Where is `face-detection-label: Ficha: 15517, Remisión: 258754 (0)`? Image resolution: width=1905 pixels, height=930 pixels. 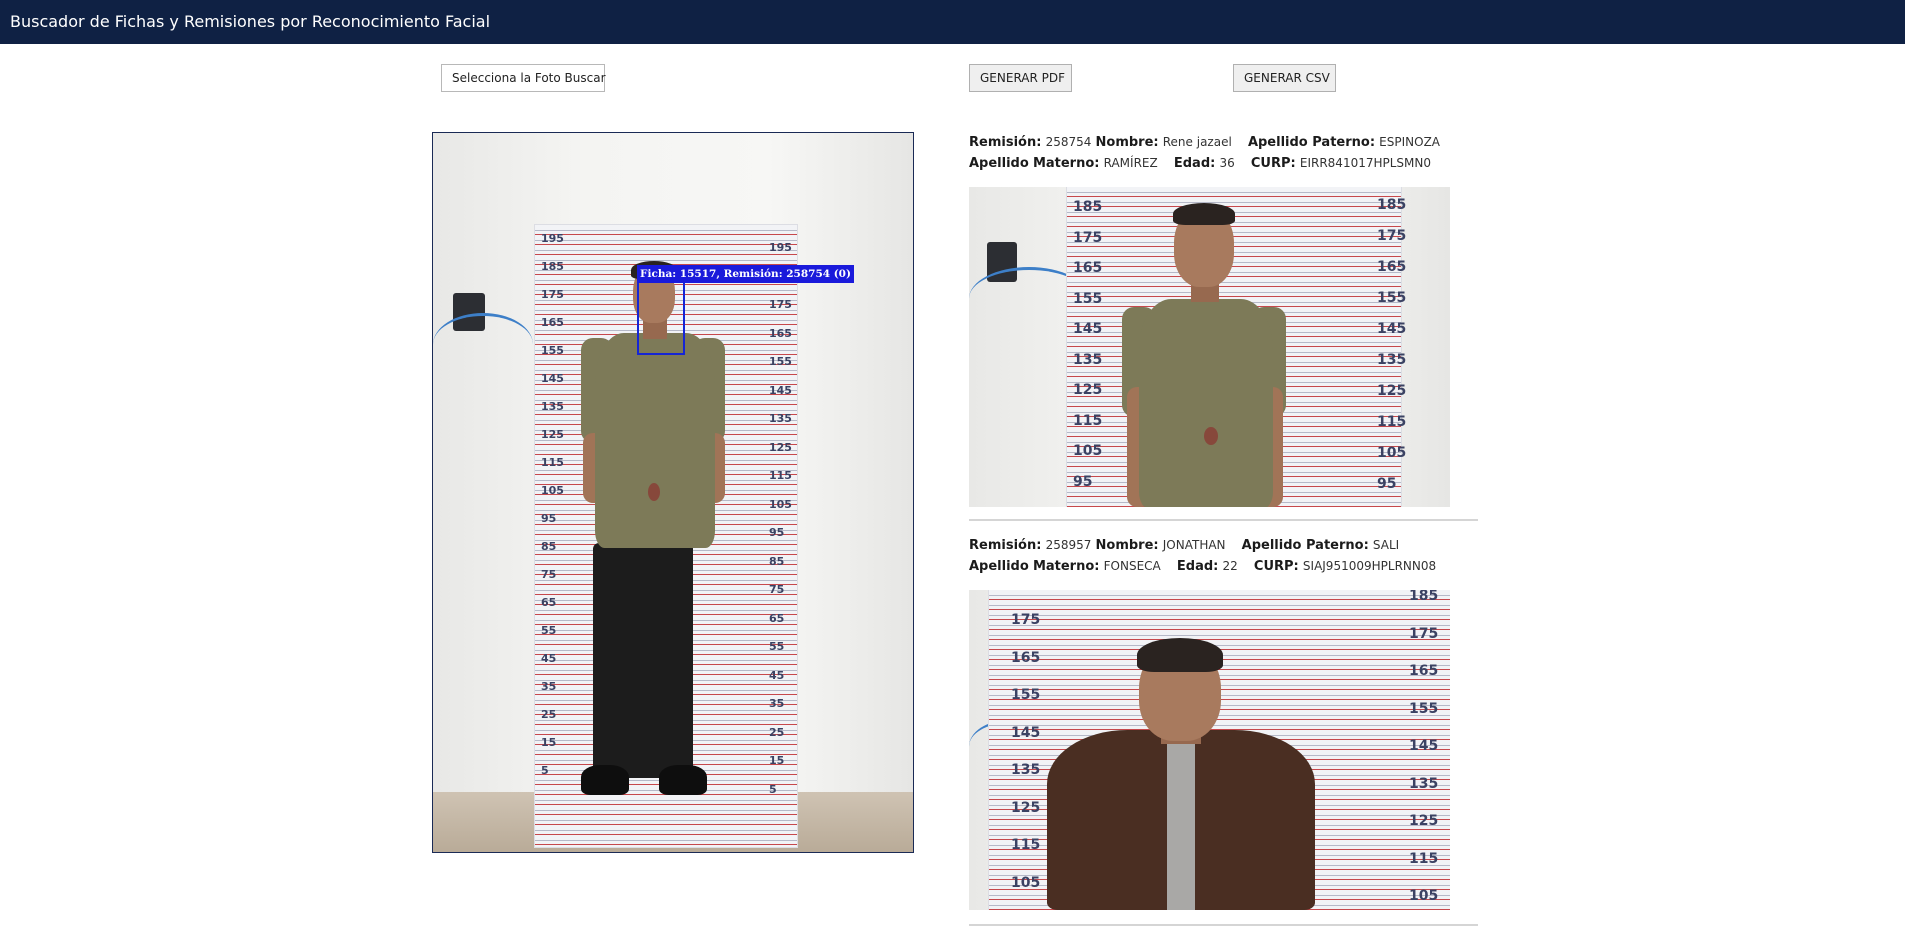
face-detection-label: Ficha: 15517, Remisión: 258754 (0) is located at coordinates (745, 274).